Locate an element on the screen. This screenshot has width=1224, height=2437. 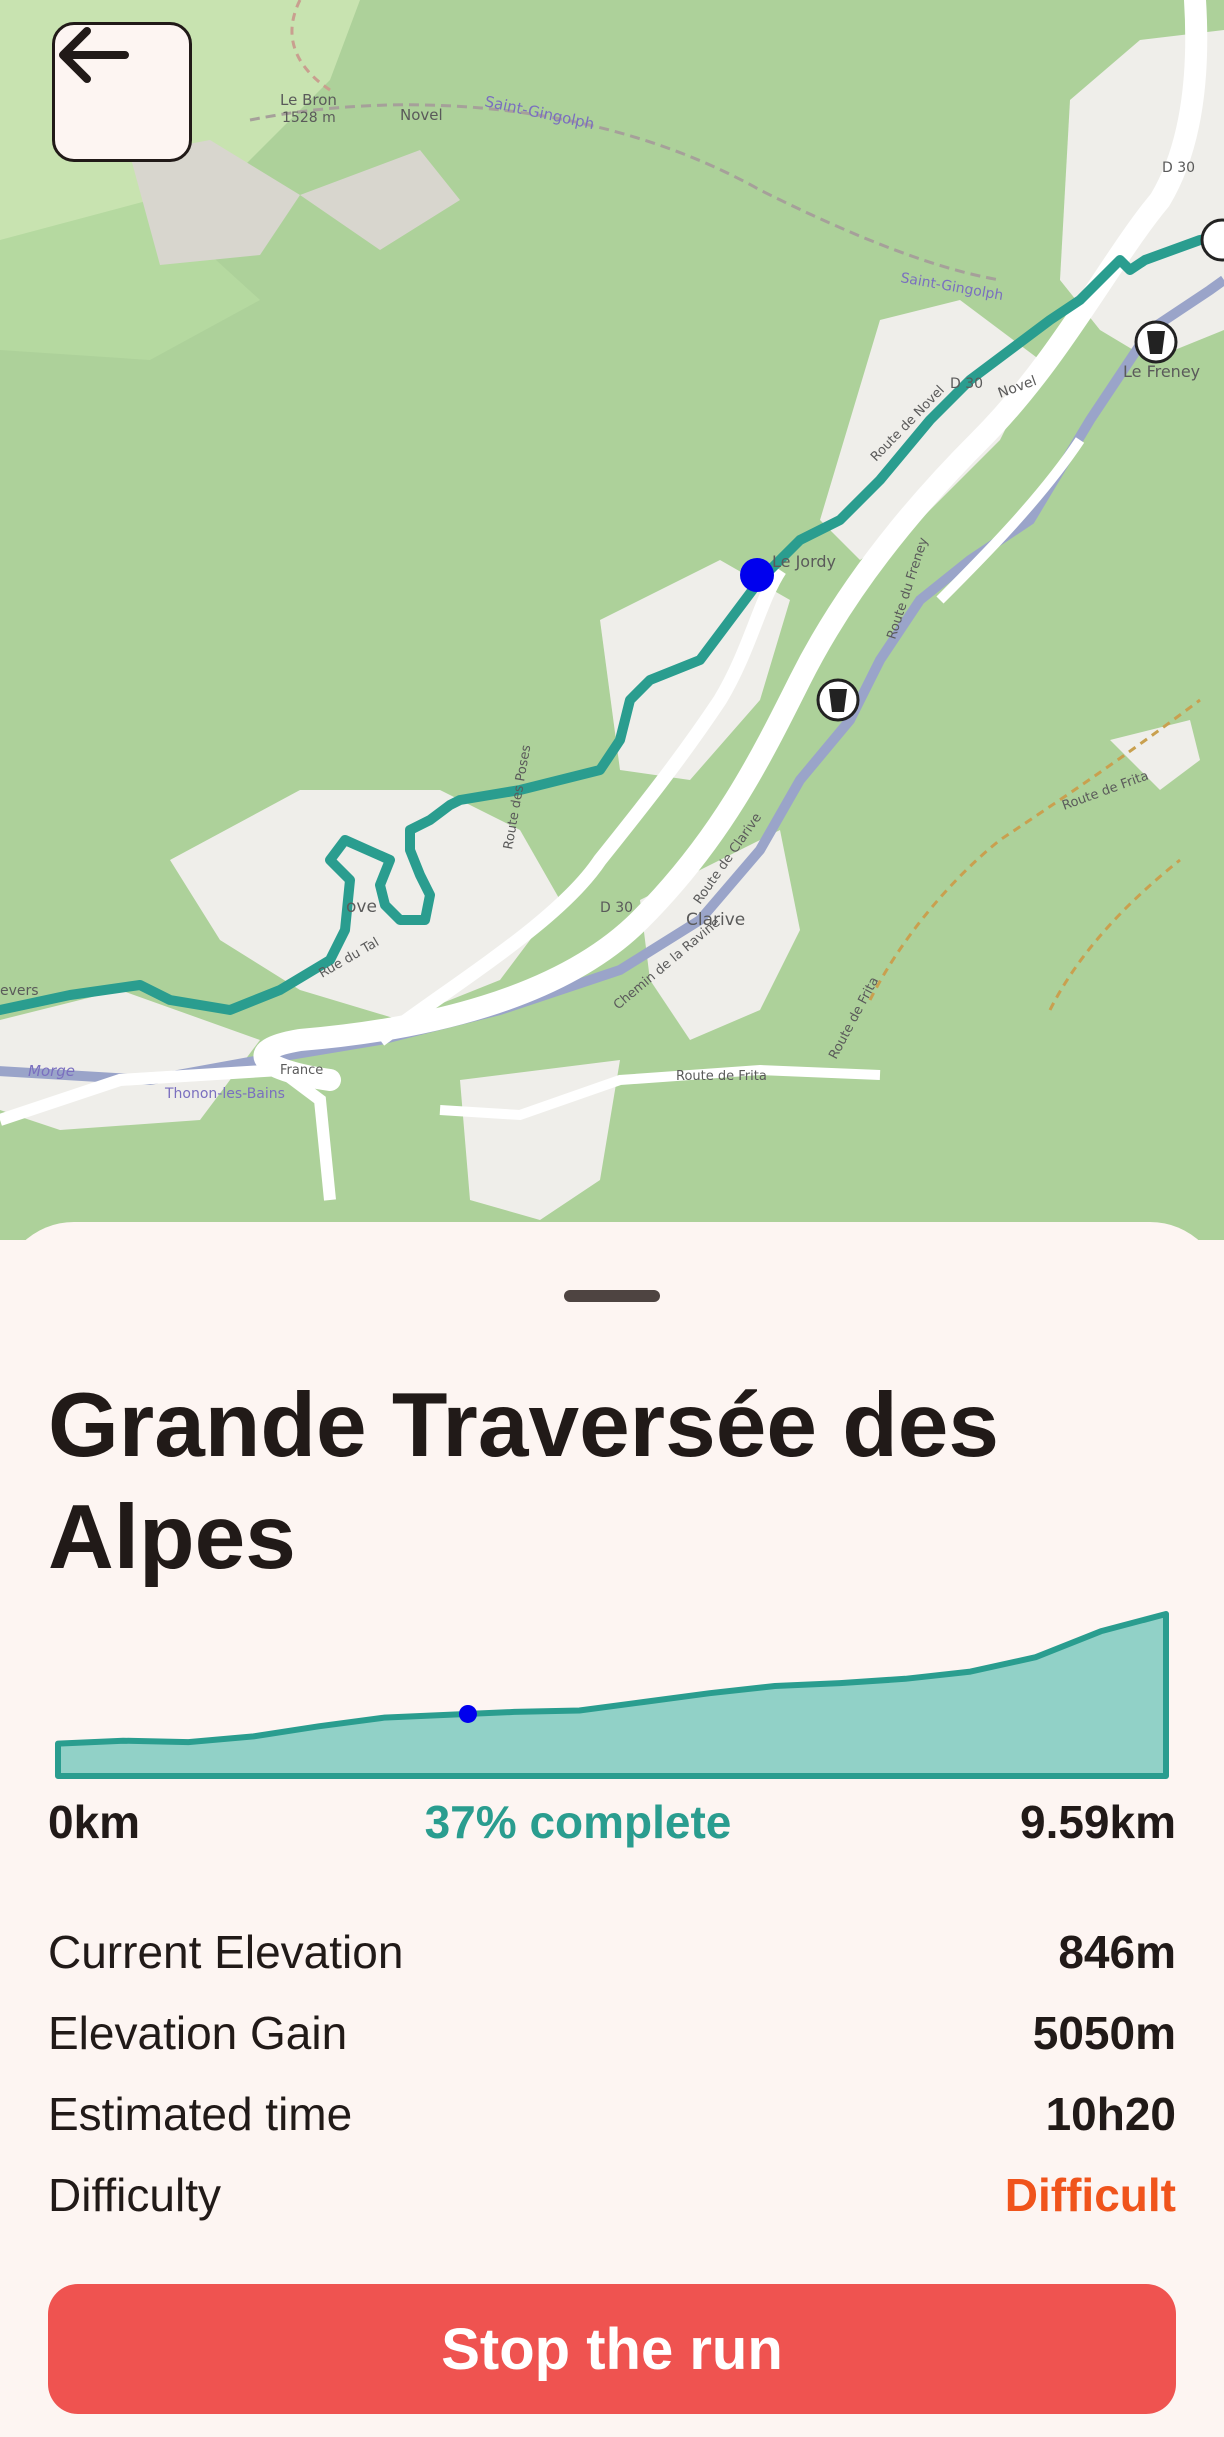
place-label: France is located at coordinates (301, 1070).